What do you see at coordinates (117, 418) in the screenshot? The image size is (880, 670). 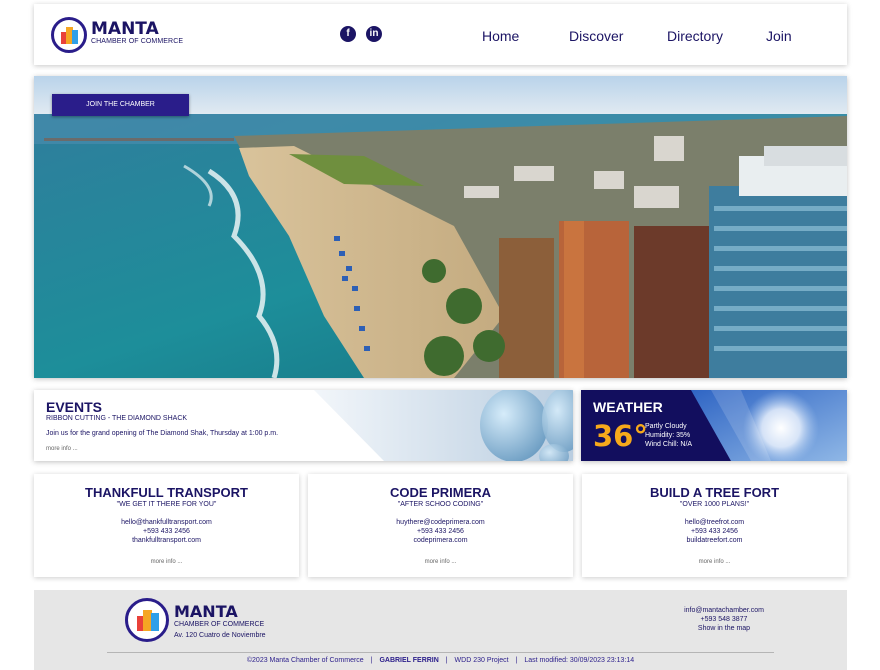 I see `events-subtitle: RIBBON CUTTING - THE DIAMOND SHACK` at bounding box center [117, 418].